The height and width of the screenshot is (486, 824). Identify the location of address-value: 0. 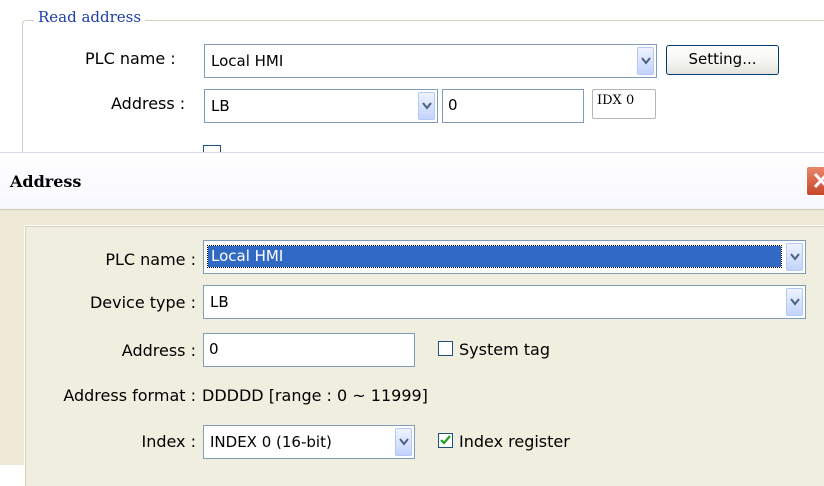
(214, 349).